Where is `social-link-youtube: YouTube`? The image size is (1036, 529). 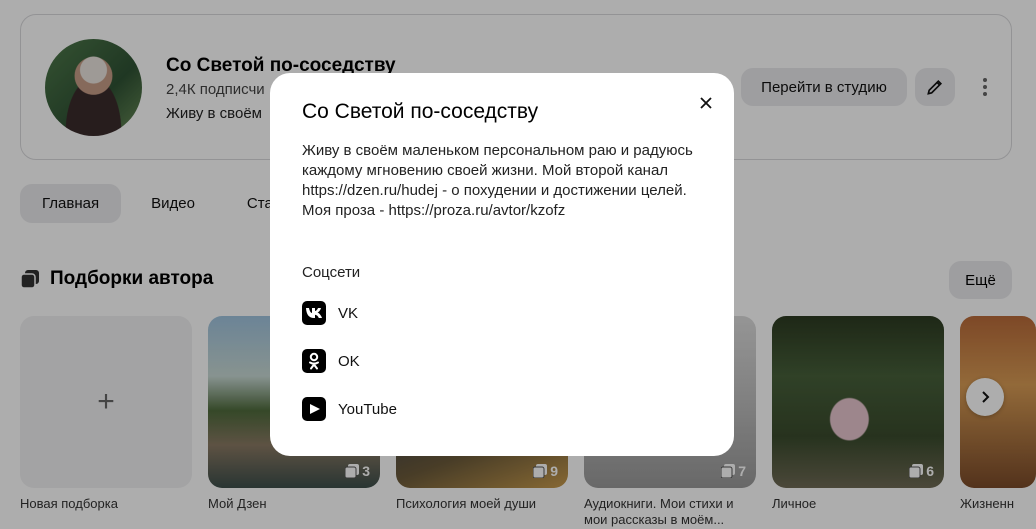
social-link-youtube: YouTube is located at coordinates (349, 409).